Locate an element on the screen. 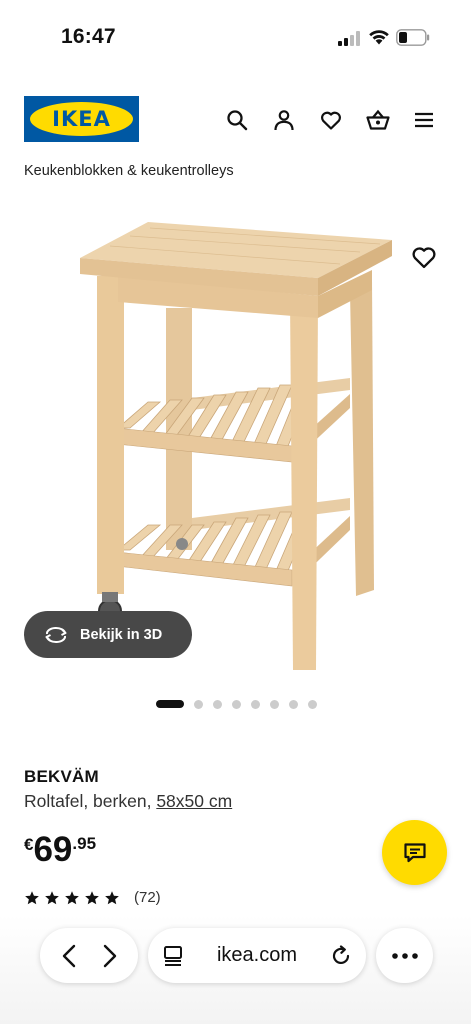 The width and height of the screenshot is (471, 1024). battery-icon is located at coordinates (413, 37).